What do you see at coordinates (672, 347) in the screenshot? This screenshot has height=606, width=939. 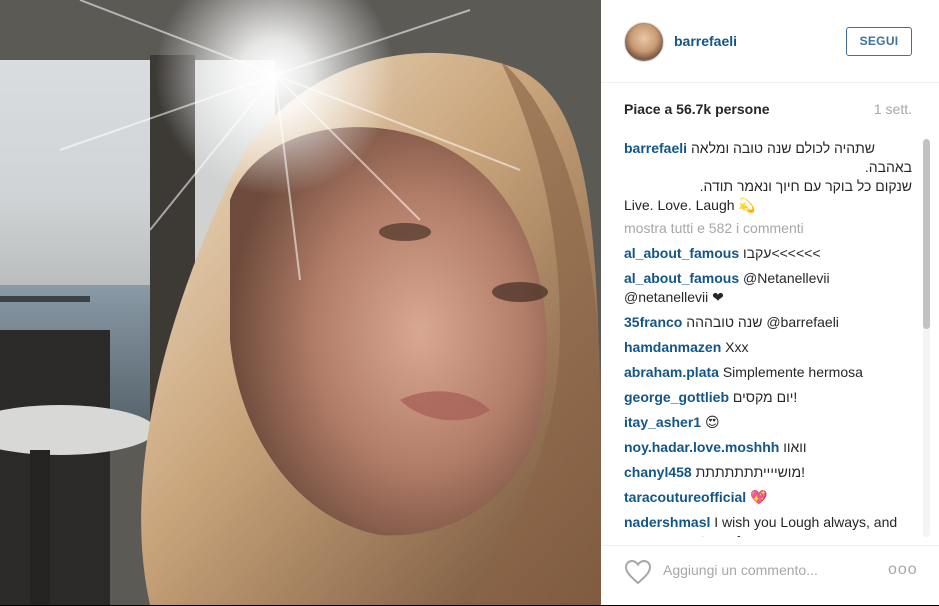 I see `comment-username: hamdanmazen` at bounding box center [672, 347].